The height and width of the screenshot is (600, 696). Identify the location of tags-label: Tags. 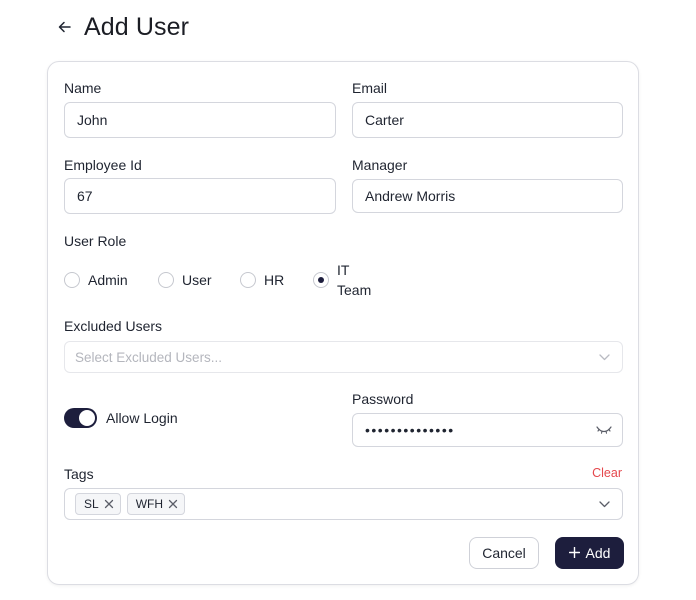
(79, 474).